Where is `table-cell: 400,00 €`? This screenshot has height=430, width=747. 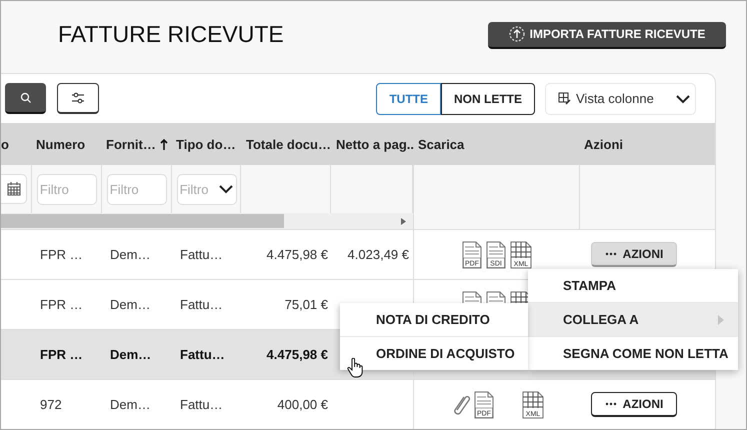 table-cell: 400,00 € is located at coordinates (302, 404).